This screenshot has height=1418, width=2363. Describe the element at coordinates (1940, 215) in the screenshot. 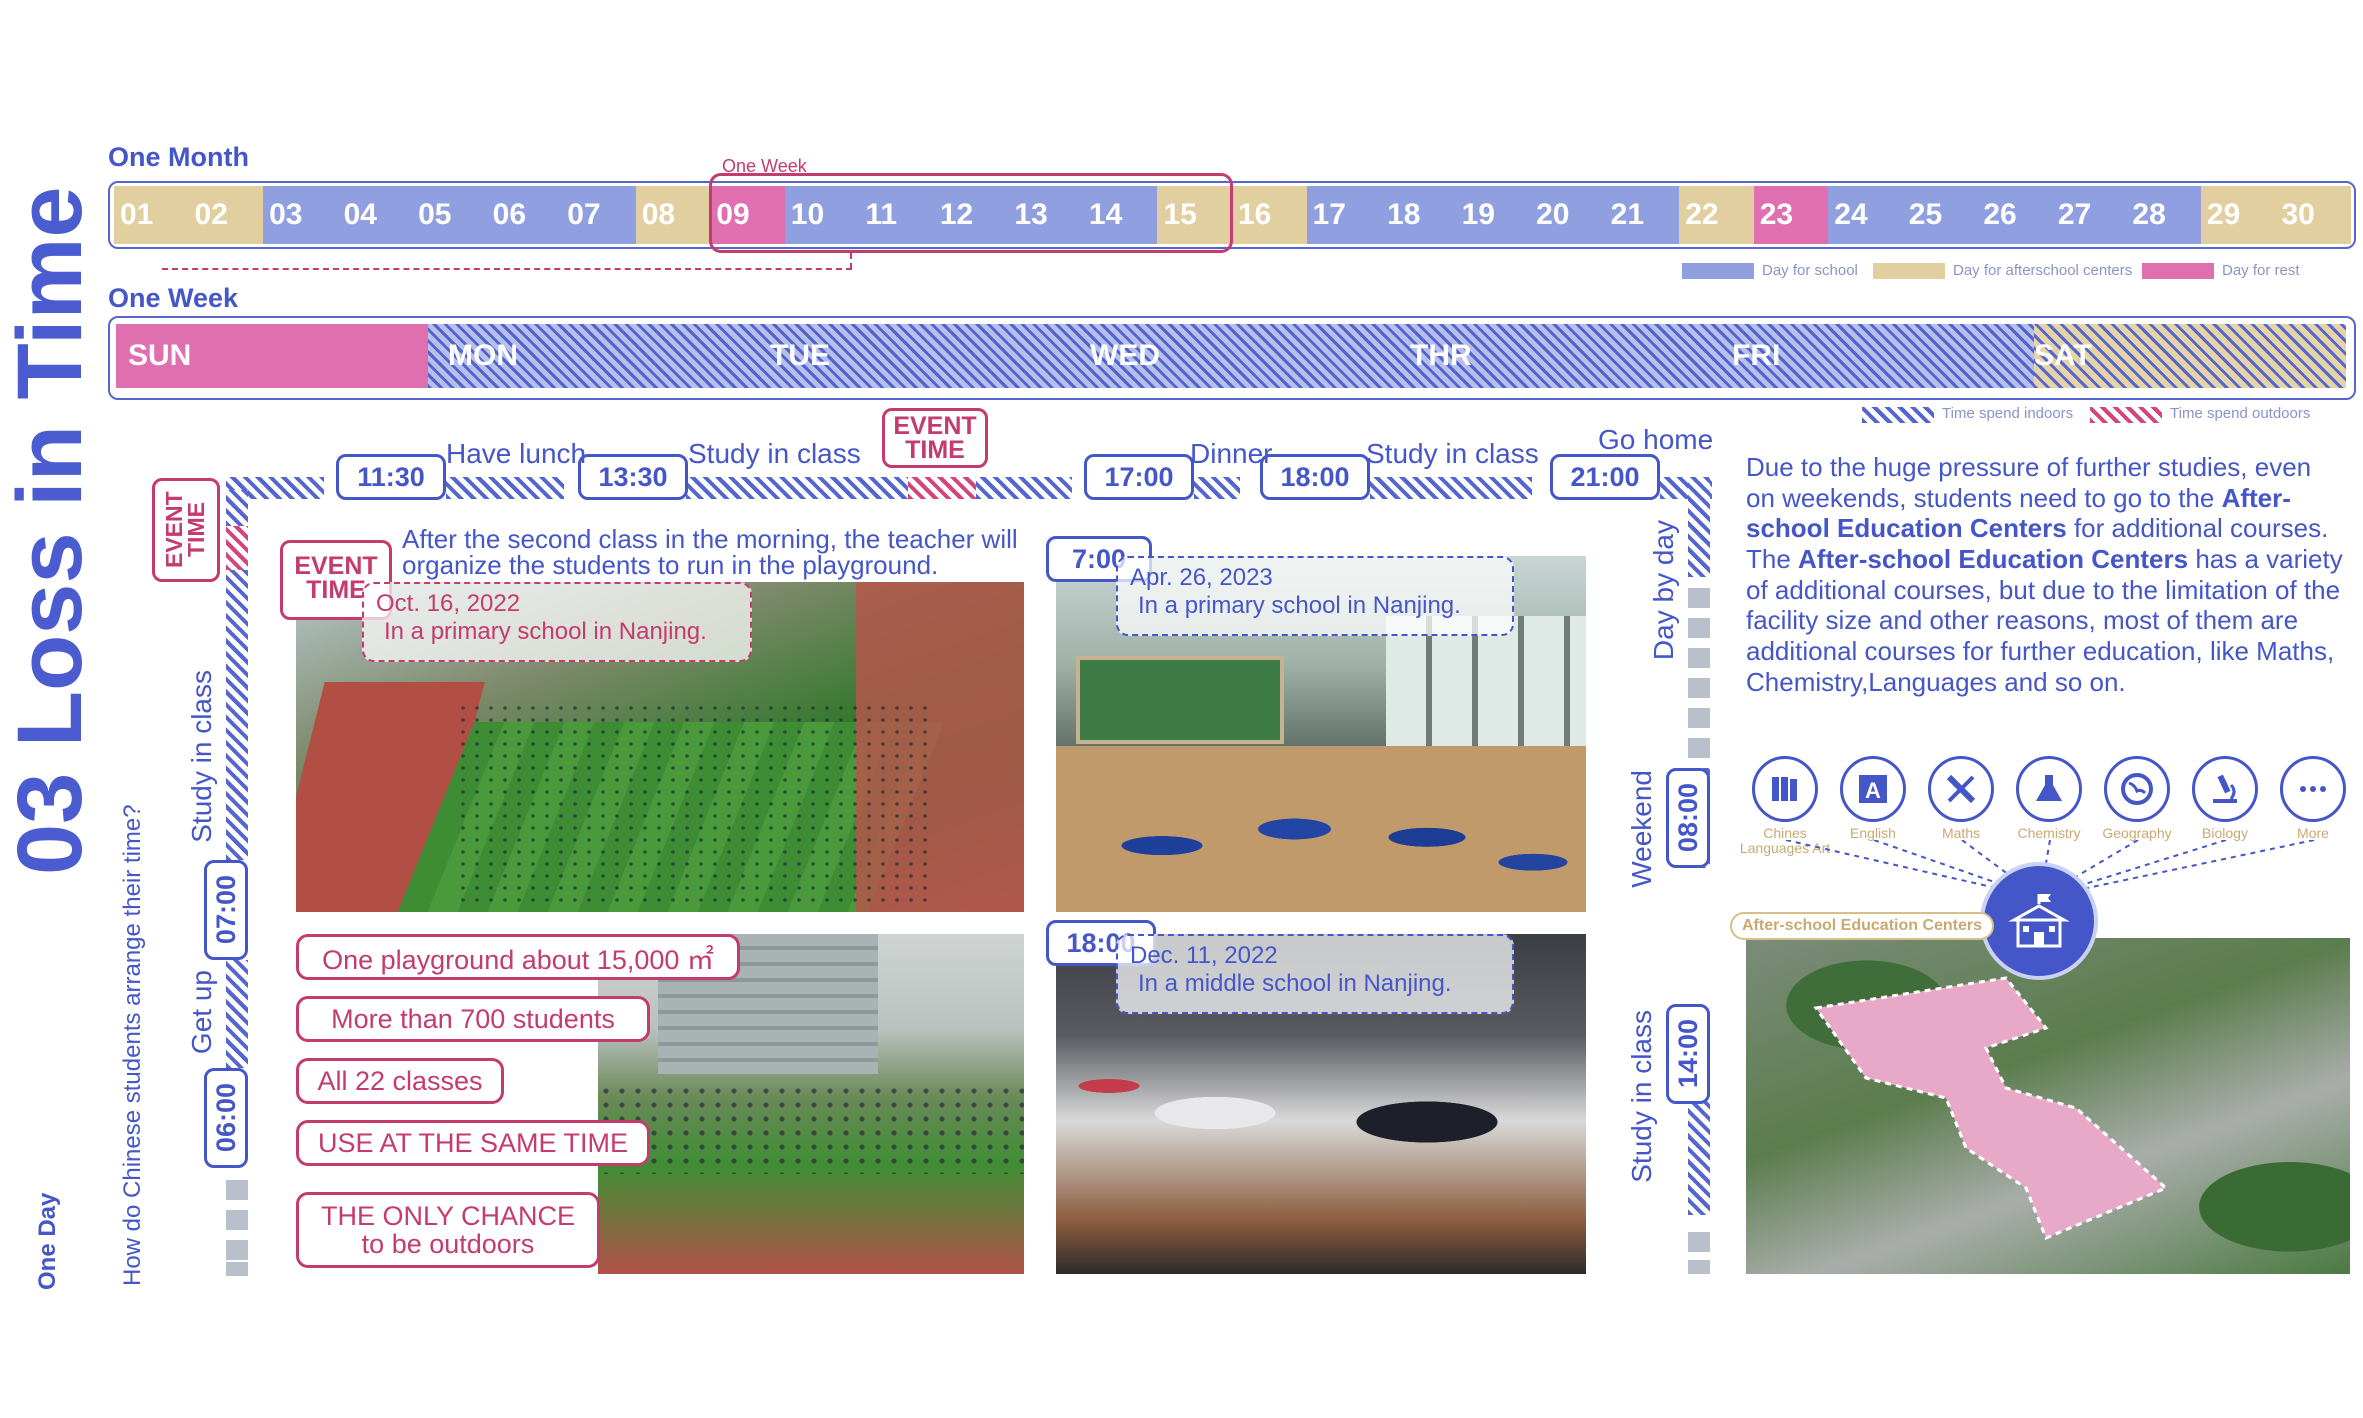

I see `month-day-25: 25` at that location.